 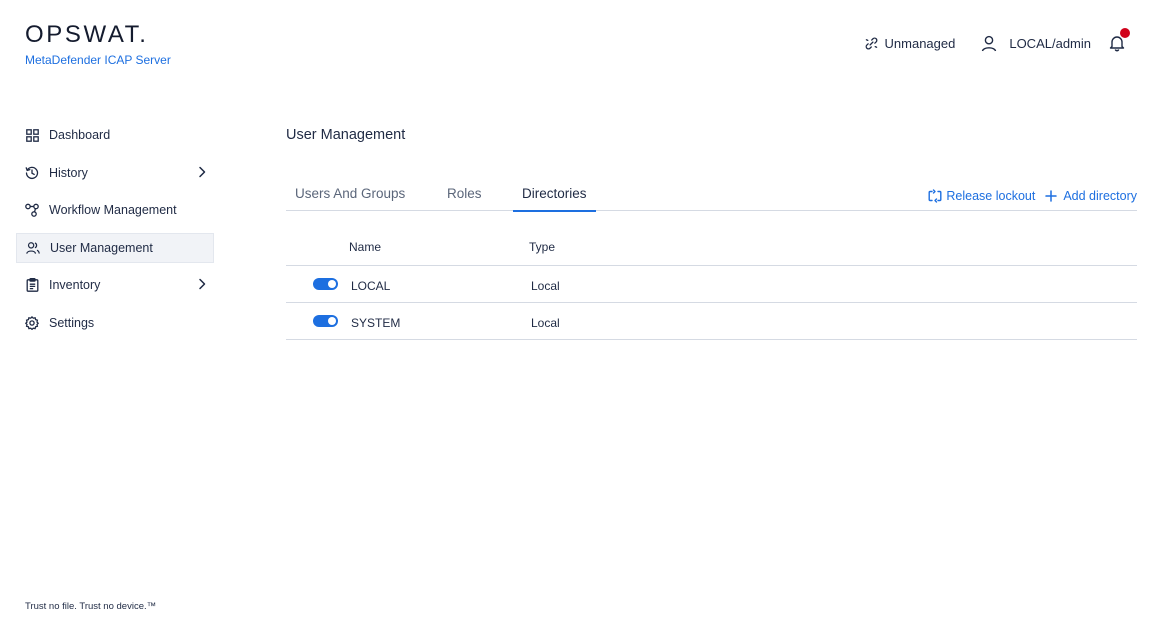 I want to click on grid-icon, so click(x=32, y=135).